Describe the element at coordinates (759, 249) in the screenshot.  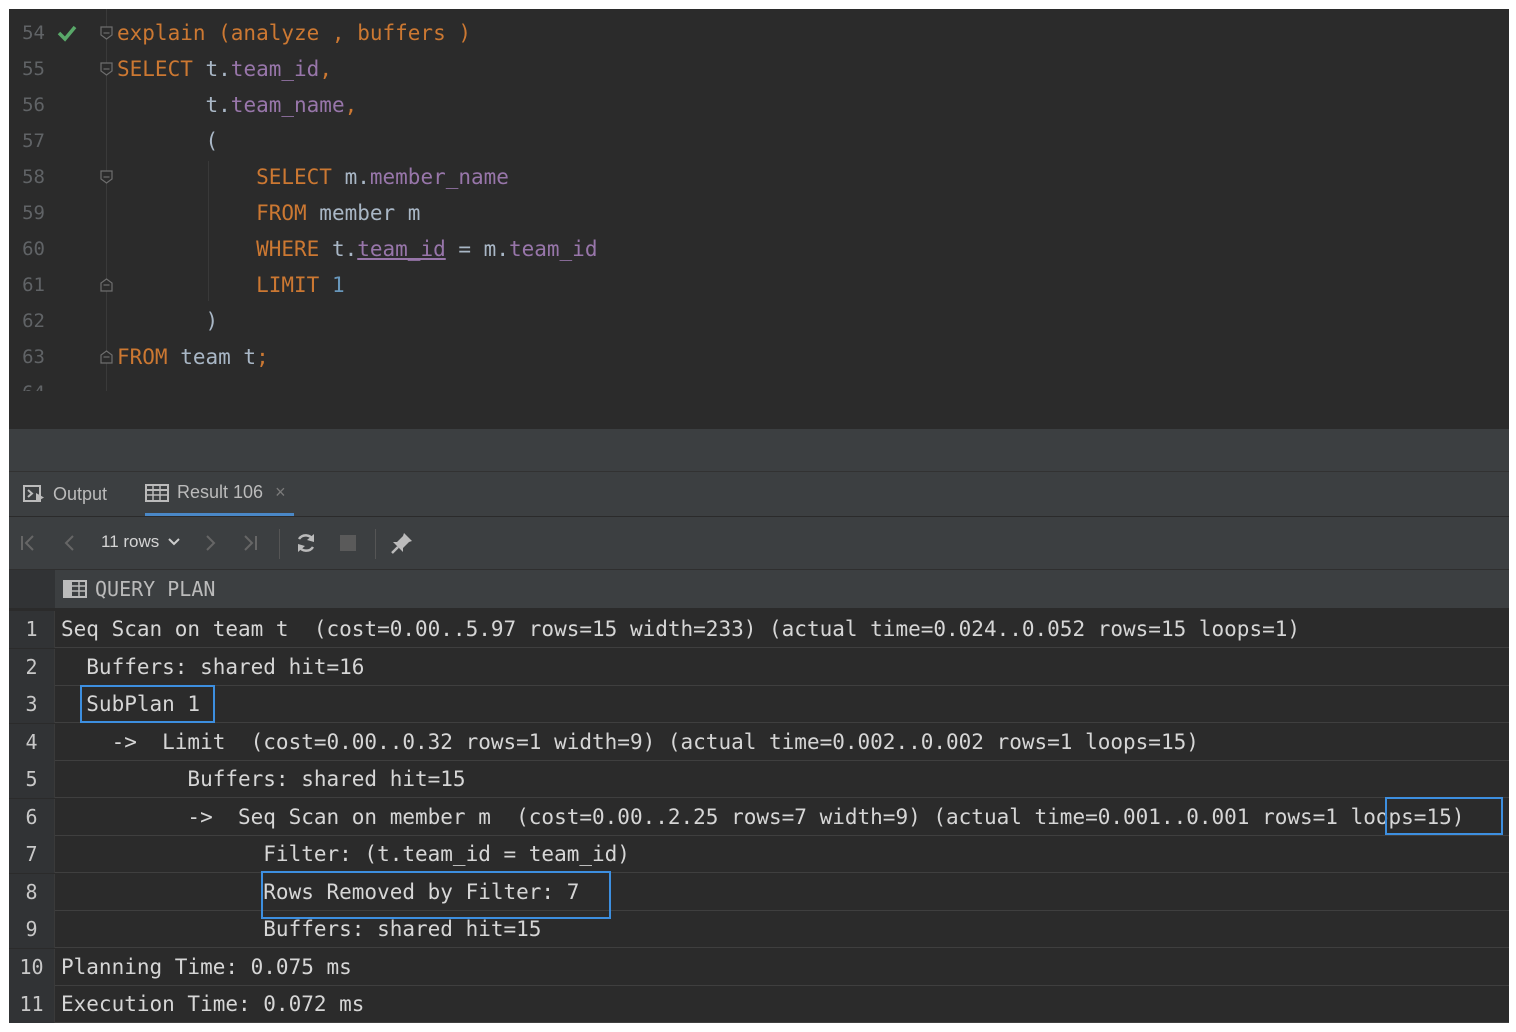
I see `code-line: 60 WHERE t.team_id = m.team_id` at that location.